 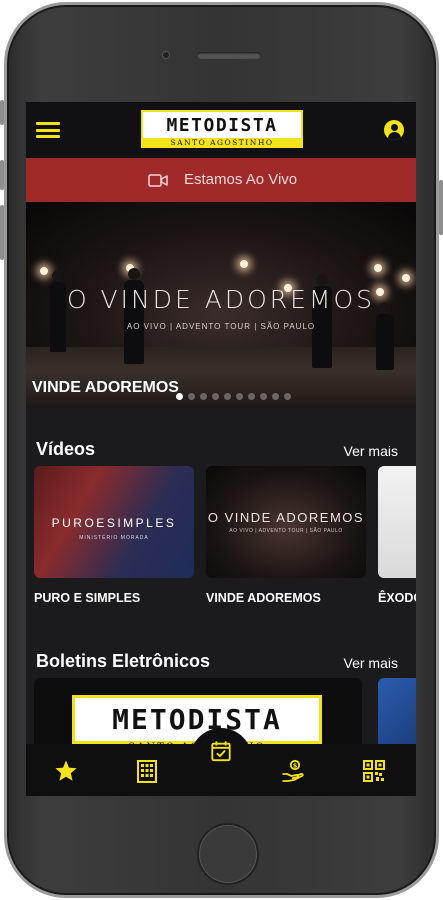 What do you see at coordinates (66, 771) in the screenshot?
I see `star-icon` at bounding box center [66, 771].